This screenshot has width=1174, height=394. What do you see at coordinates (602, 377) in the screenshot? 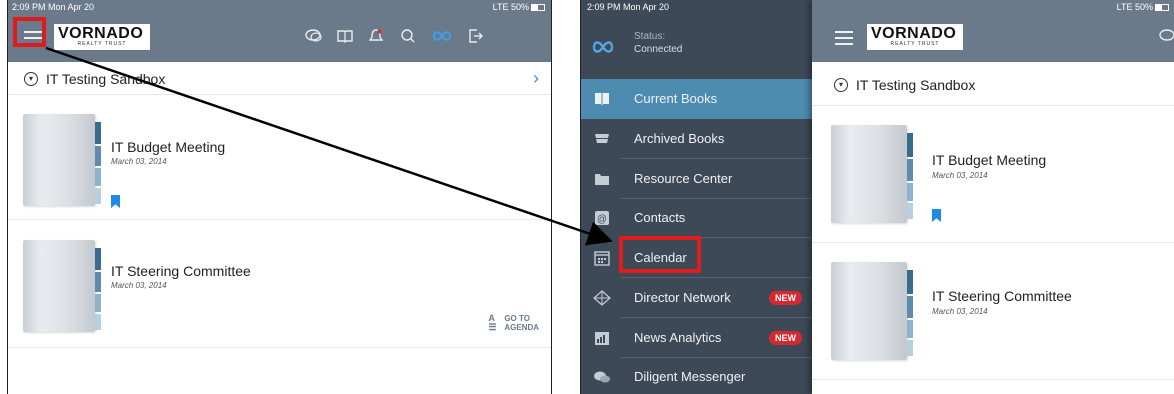
I see `messenger-icon` at bounding box center [602, 377].